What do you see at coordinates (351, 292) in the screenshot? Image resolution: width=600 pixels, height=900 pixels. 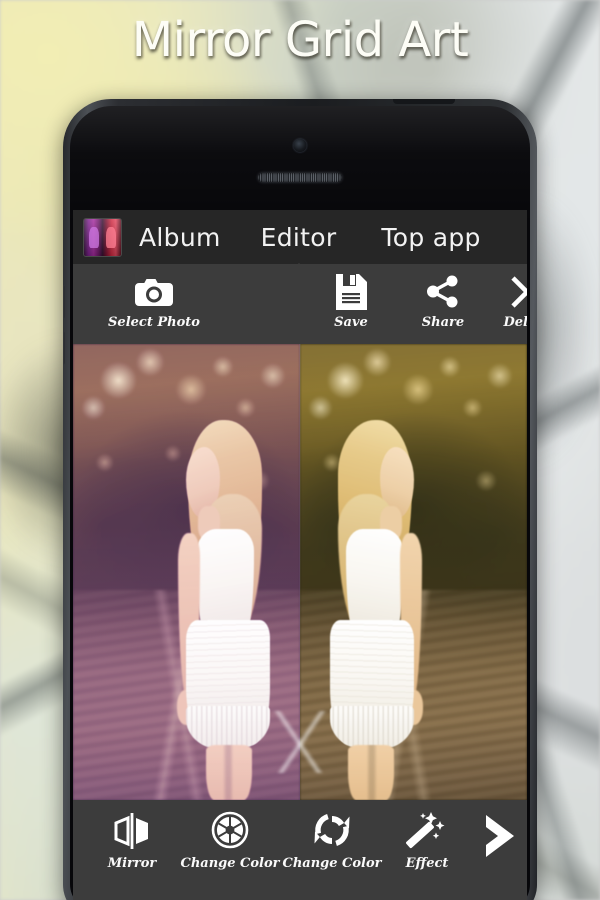 I see `floppy-disk-icon` at bounding box center [351, 292].